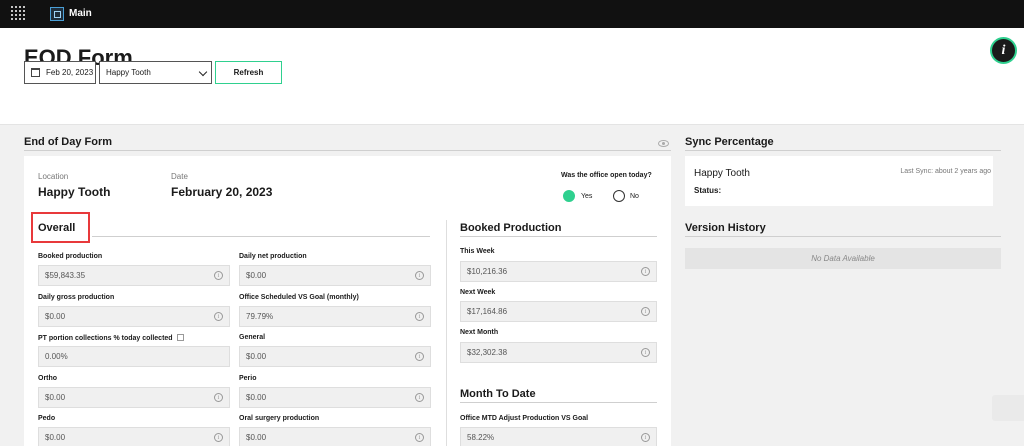  I want to click on mtd-adjust-field: 58.22% i, so click(558, 436).